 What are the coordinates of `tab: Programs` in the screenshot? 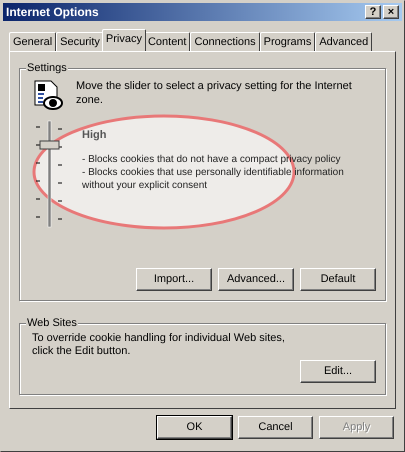 It's located at (288, 41).